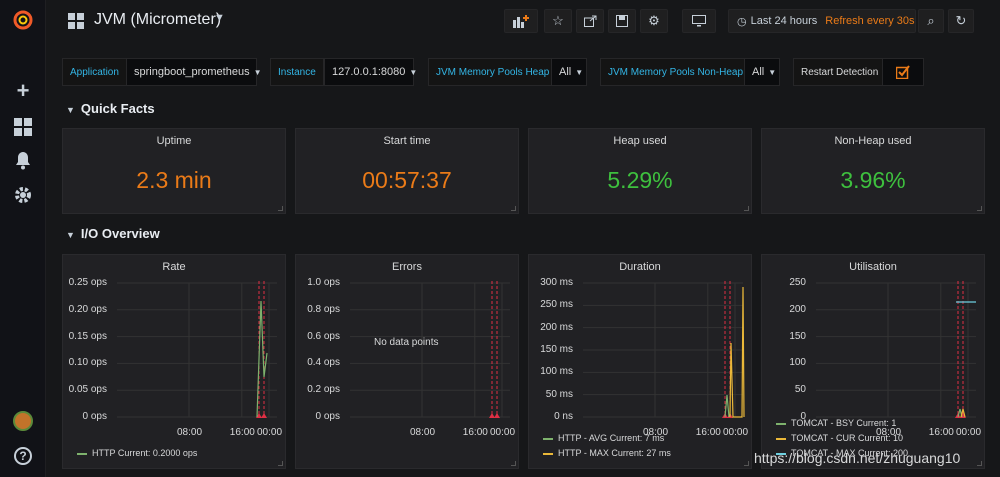 This screenshot has width=1000, height=477. I want to click on legend-series-name: TOMCAT - CUR, so click(824, 438).